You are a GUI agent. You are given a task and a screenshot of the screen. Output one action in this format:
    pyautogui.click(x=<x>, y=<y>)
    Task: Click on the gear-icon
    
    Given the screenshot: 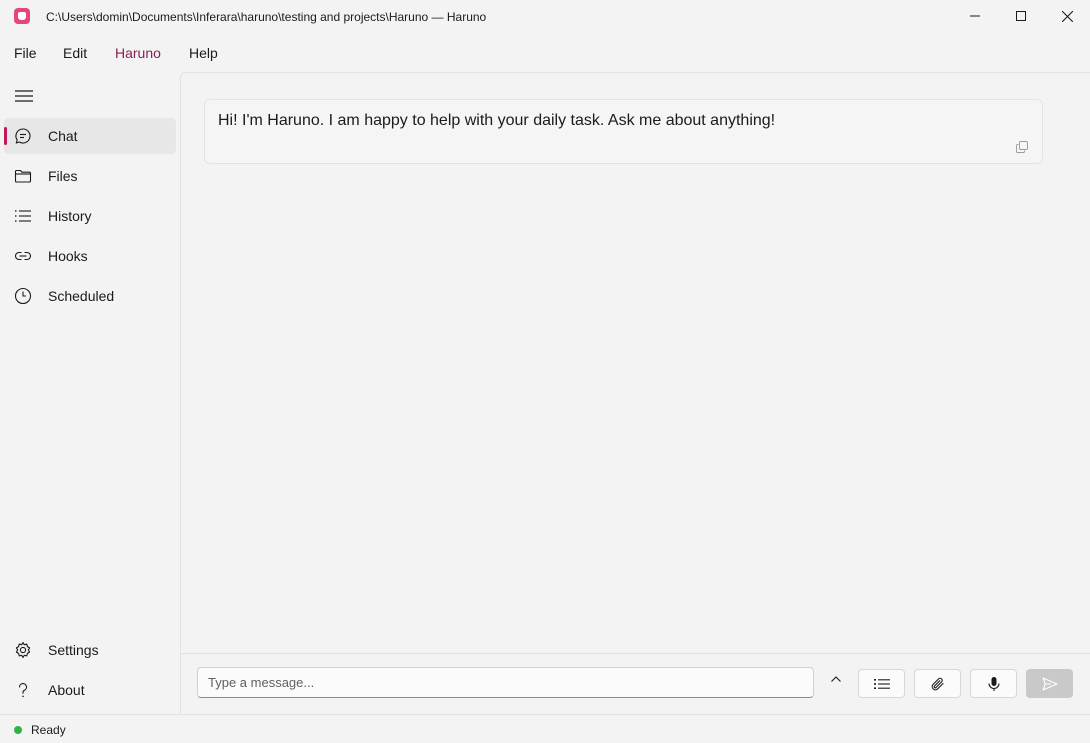 What is the action you would take?
    pyautogui.click(x=23, y=650)
    